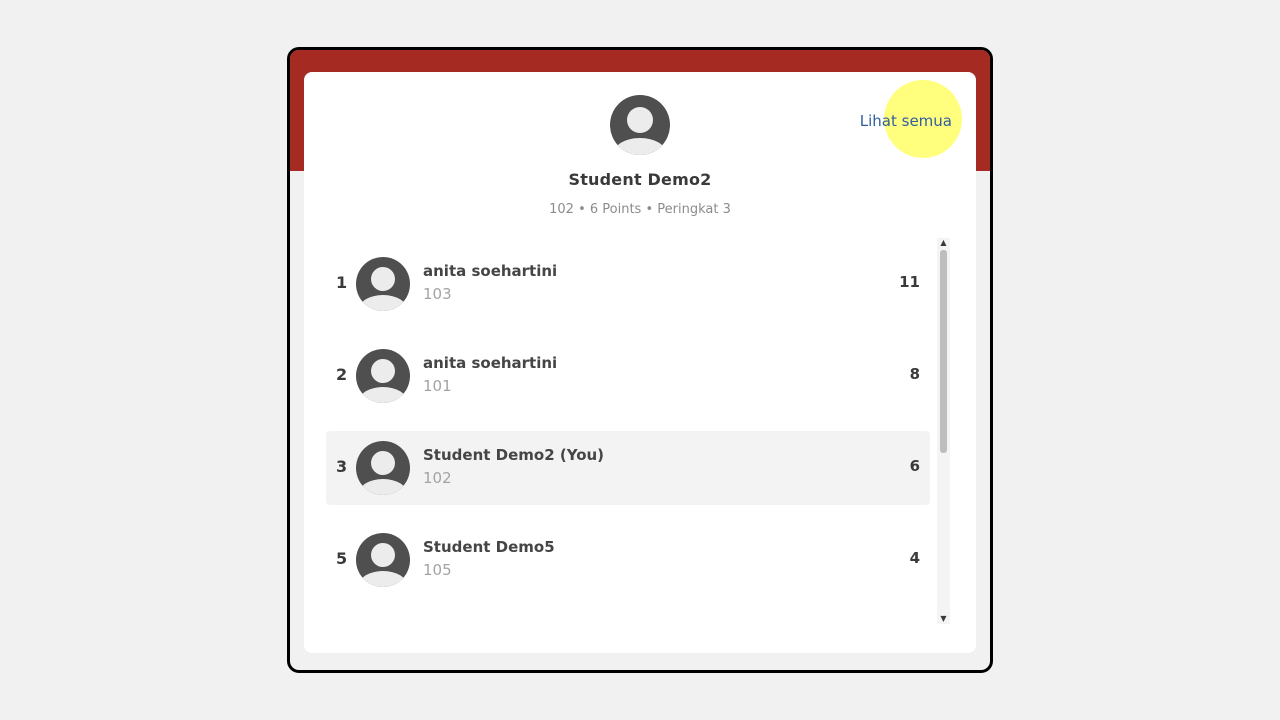 This screenshot has height=720, width=1280. I want to click on row-name: Student Demo2 (You), so click(514, 455).